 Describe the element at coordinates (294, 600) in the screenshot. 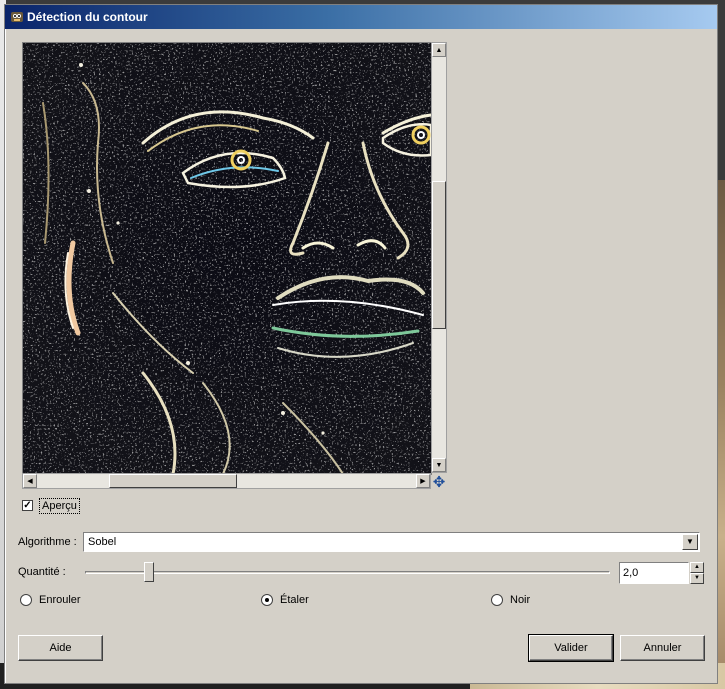

I see `radio-smear-label: Étaler` at that location.